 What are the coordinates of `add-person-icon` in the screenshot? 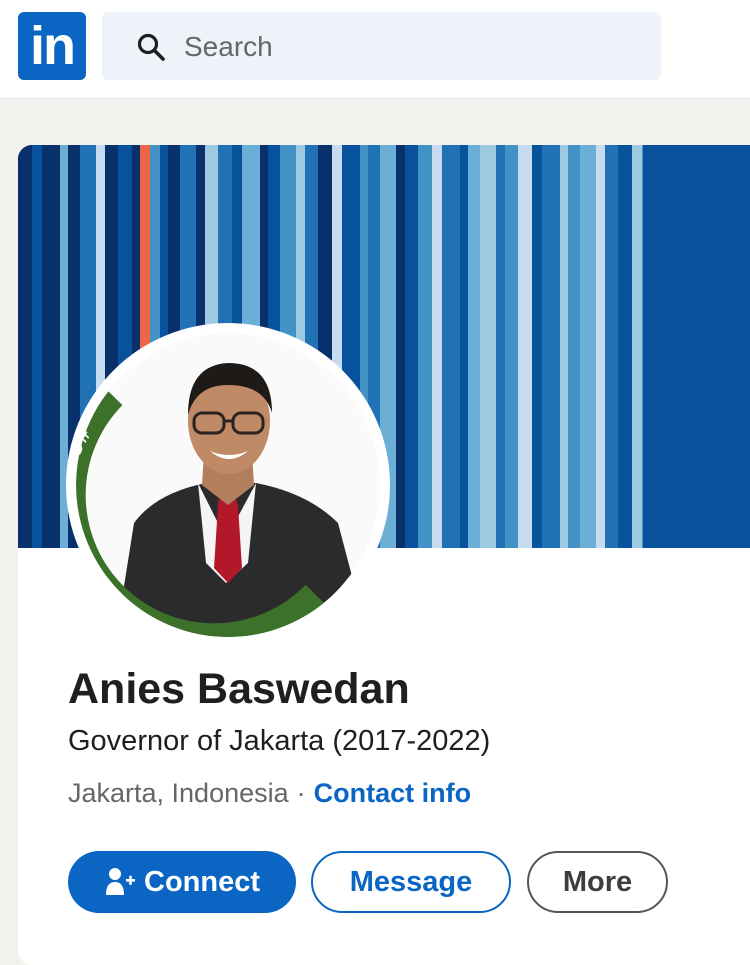 It's located at (120, 881).